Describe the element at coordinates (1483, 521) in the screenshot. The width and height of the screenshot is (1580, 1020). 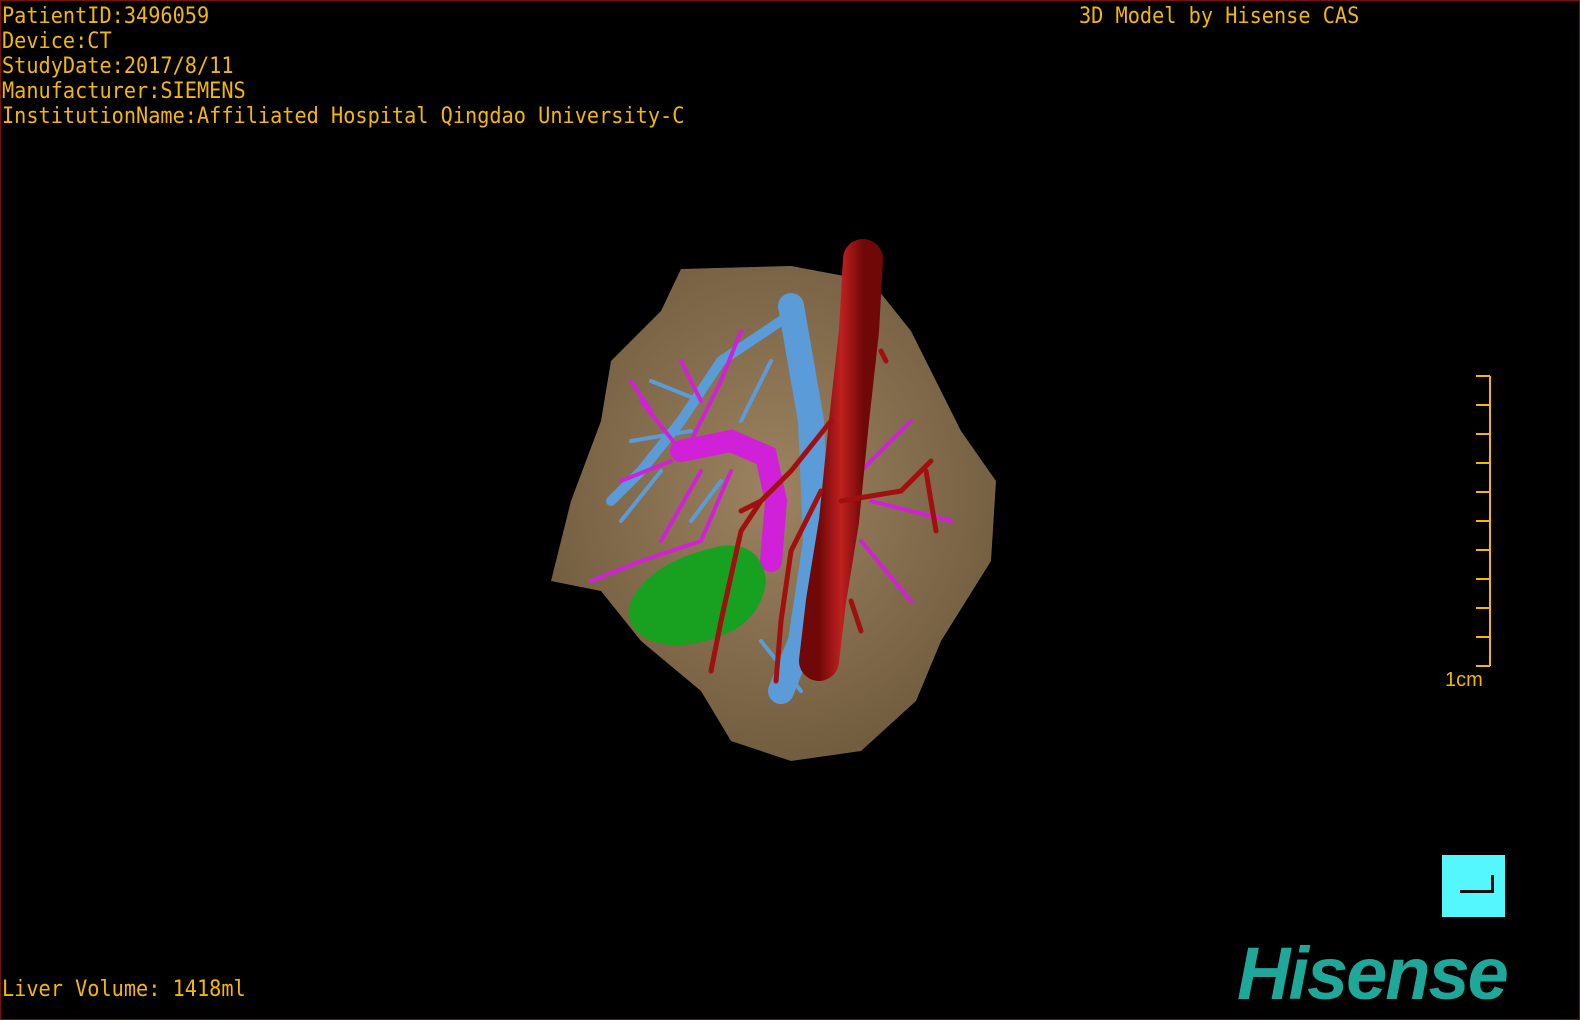
I see `scale-bar` at that location.